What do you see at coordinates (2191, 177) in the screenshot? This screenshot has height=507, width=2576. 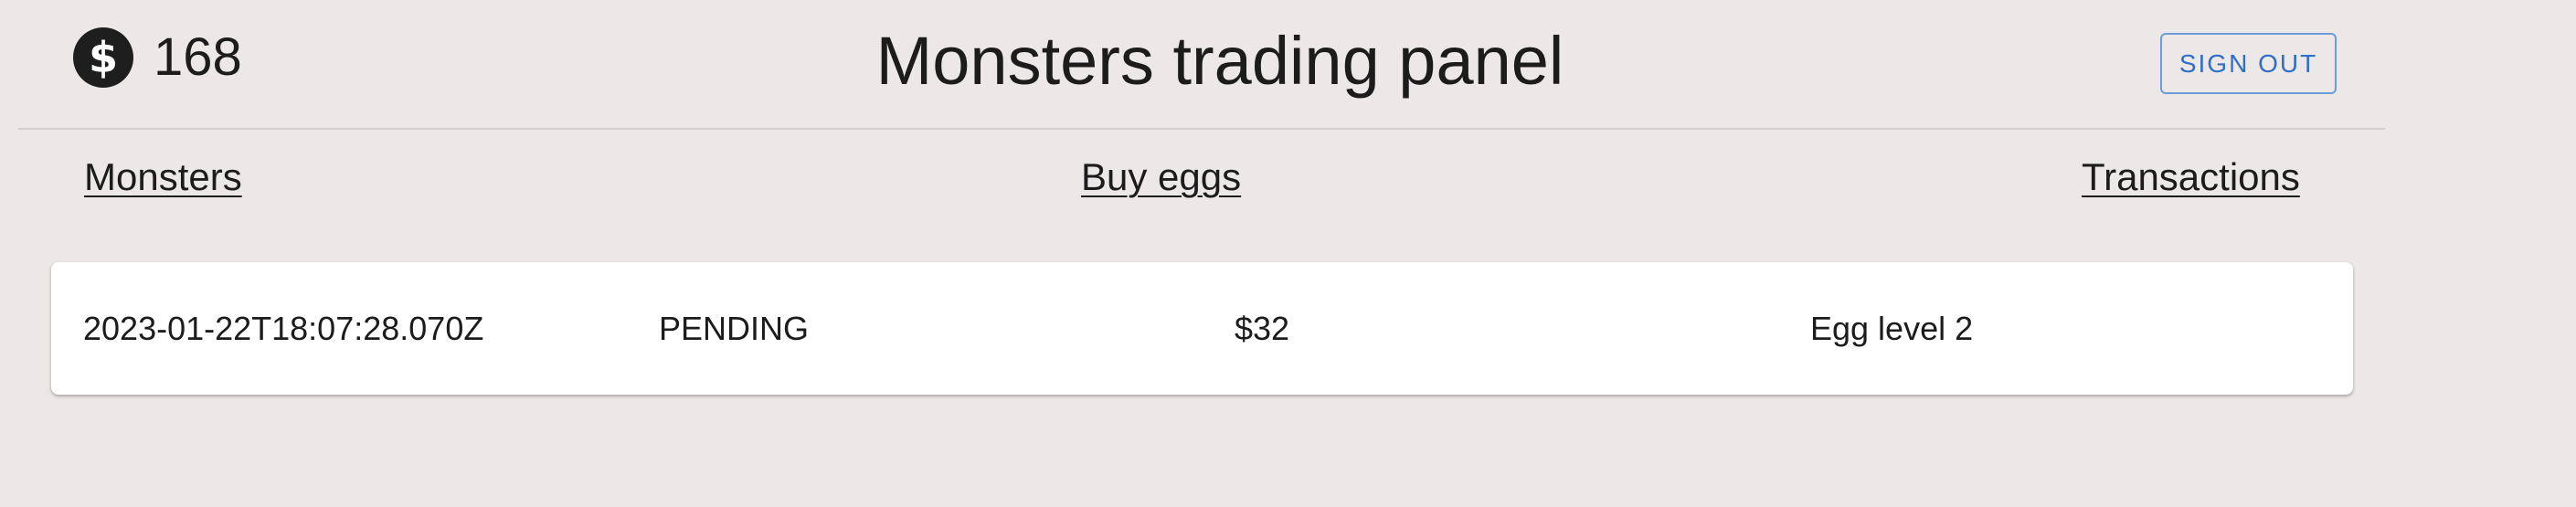 I see `nav-link-transactions: Transactions` at bounding box center [2191, 177].